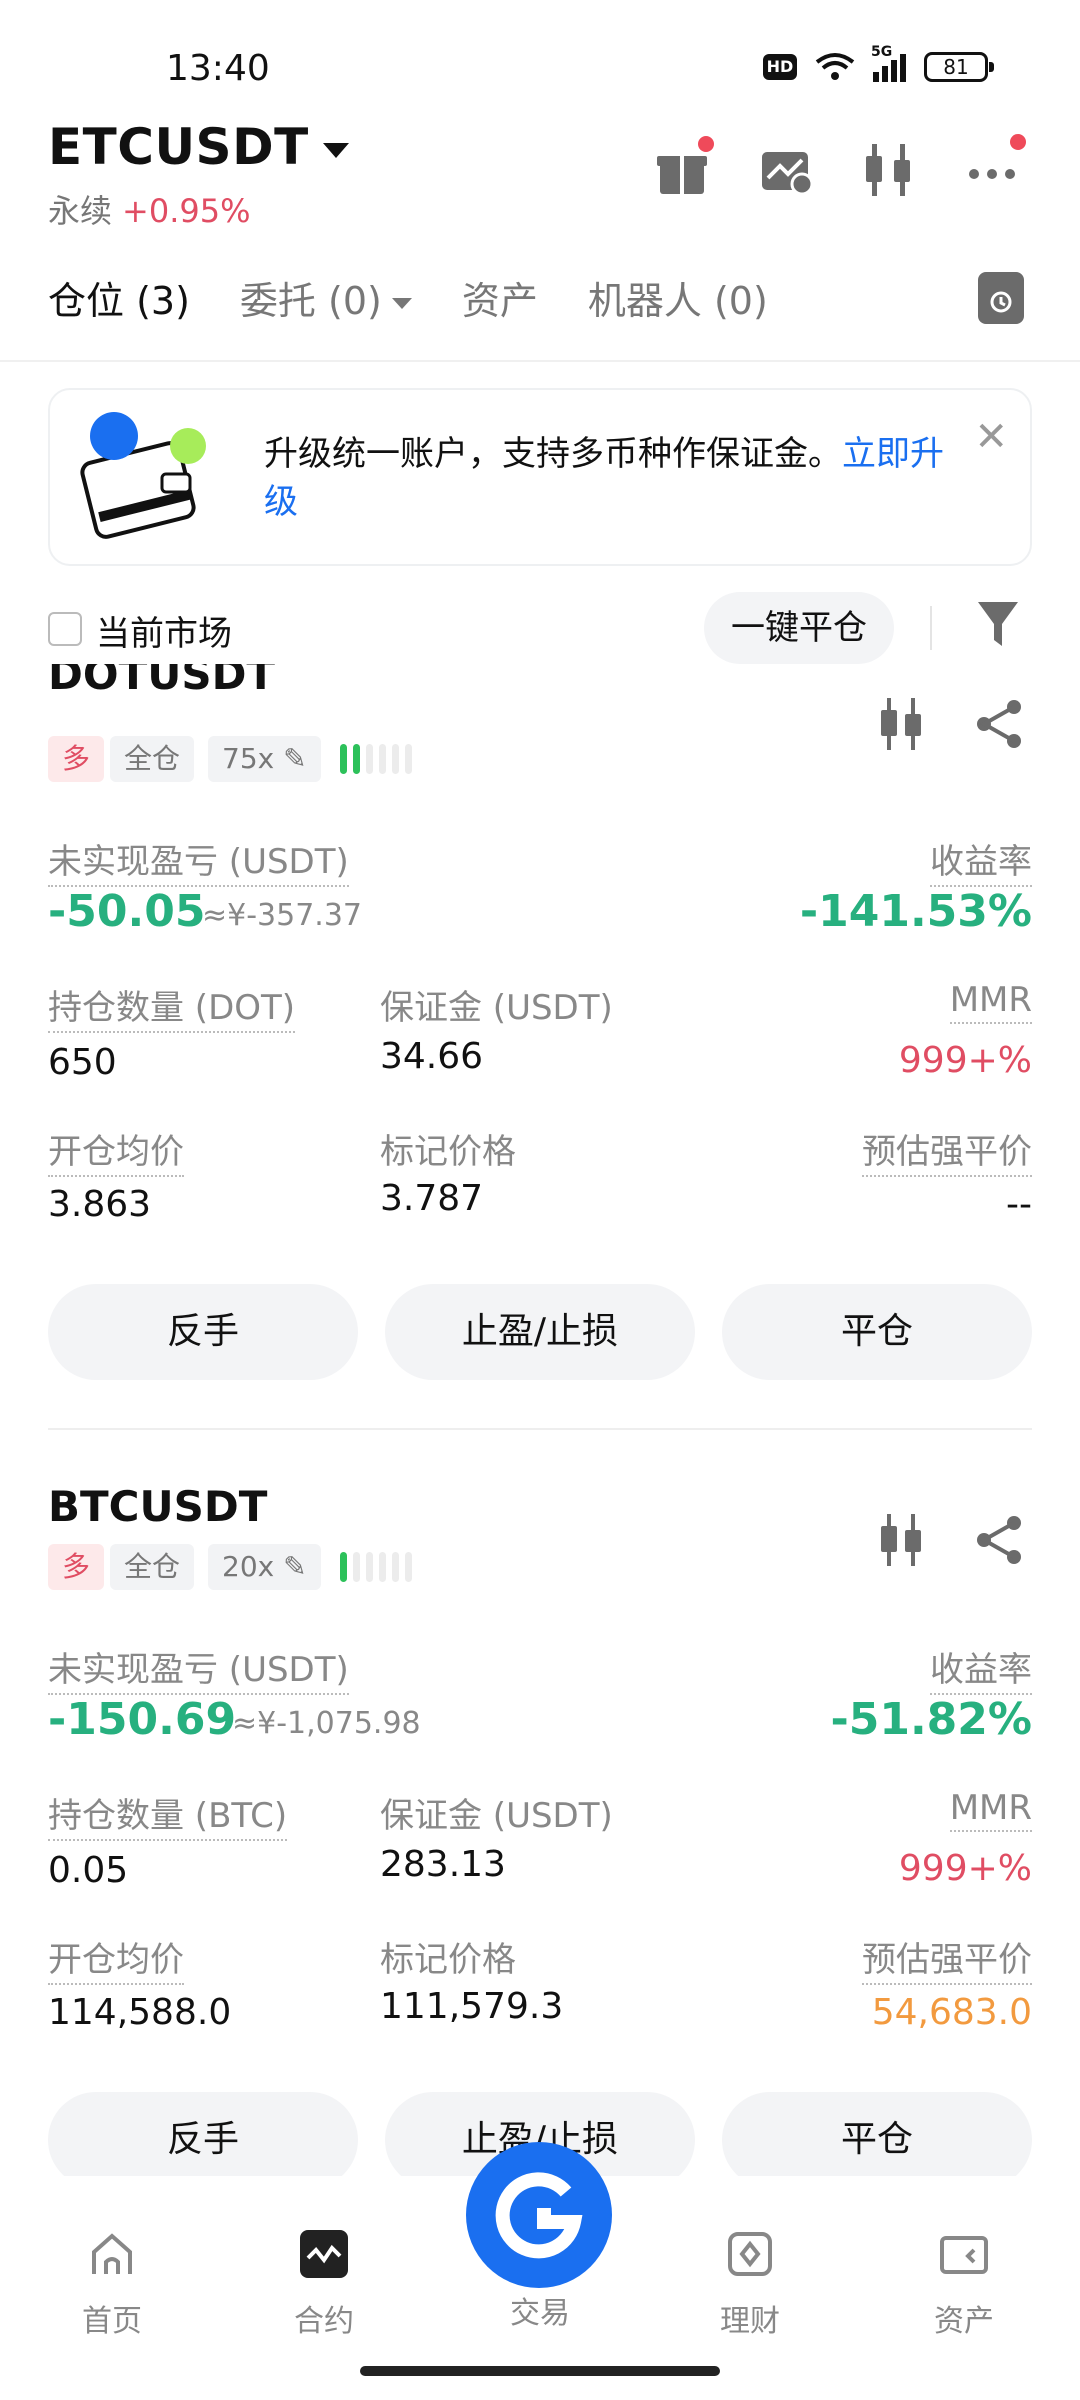 This screenshot has height=2400, width=1080. I want to click on home-icon, so click(112, 2253).